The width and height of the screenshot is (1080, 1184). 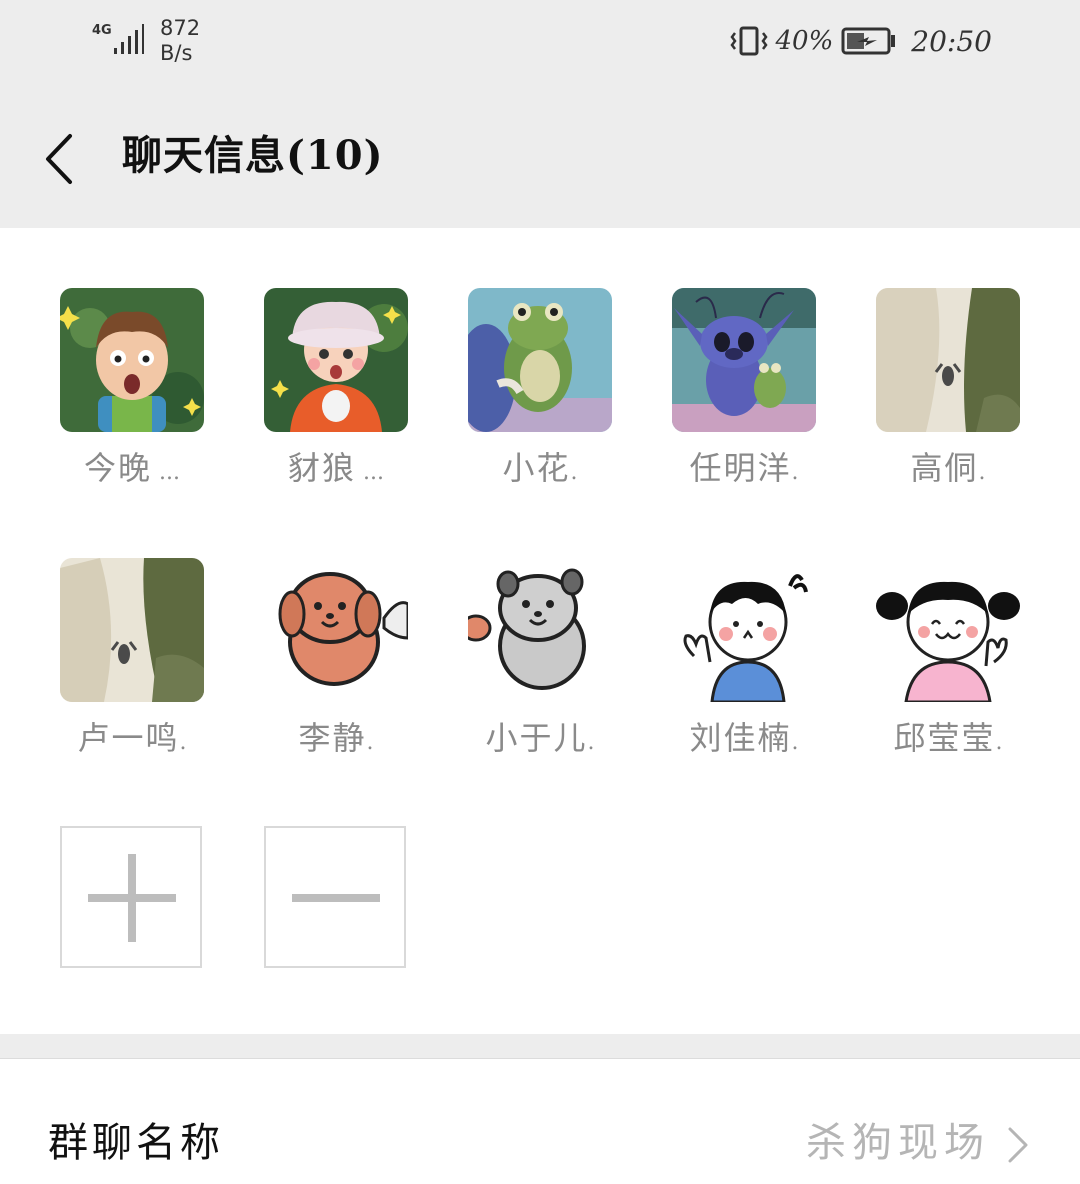 What do you see at coordinates (136, 1143) in the screenshot?
I see `group-name-label: 群聊名称` at bounding box center [136, 1143].